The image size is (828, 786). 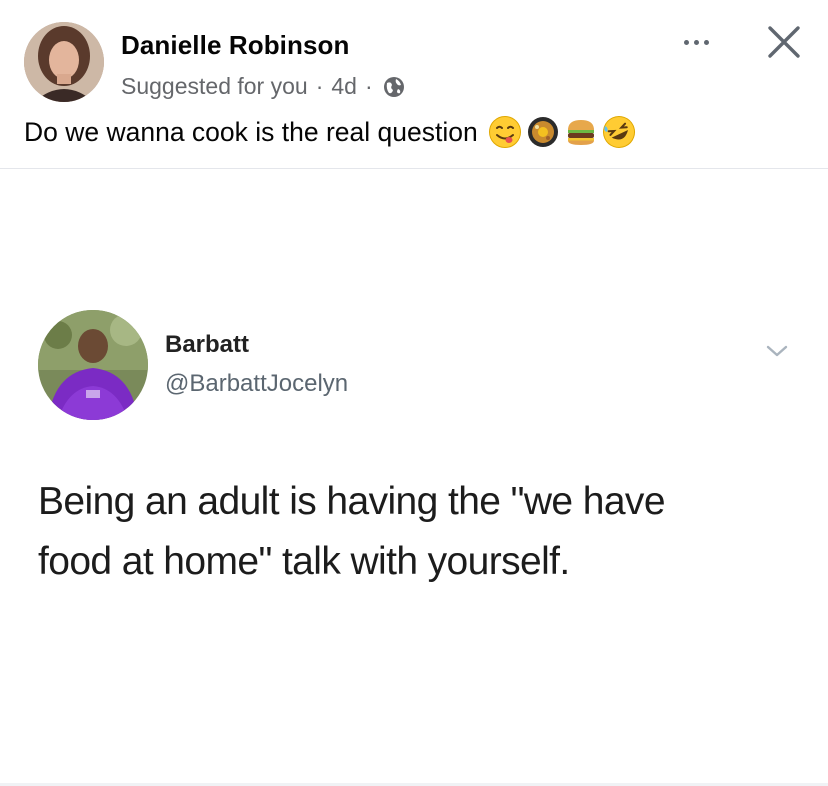 What do you see at coordinates (207, 344) in the screenshot?
I see `tweet-author-name: Barbatt` at bounding box center [207, 344].